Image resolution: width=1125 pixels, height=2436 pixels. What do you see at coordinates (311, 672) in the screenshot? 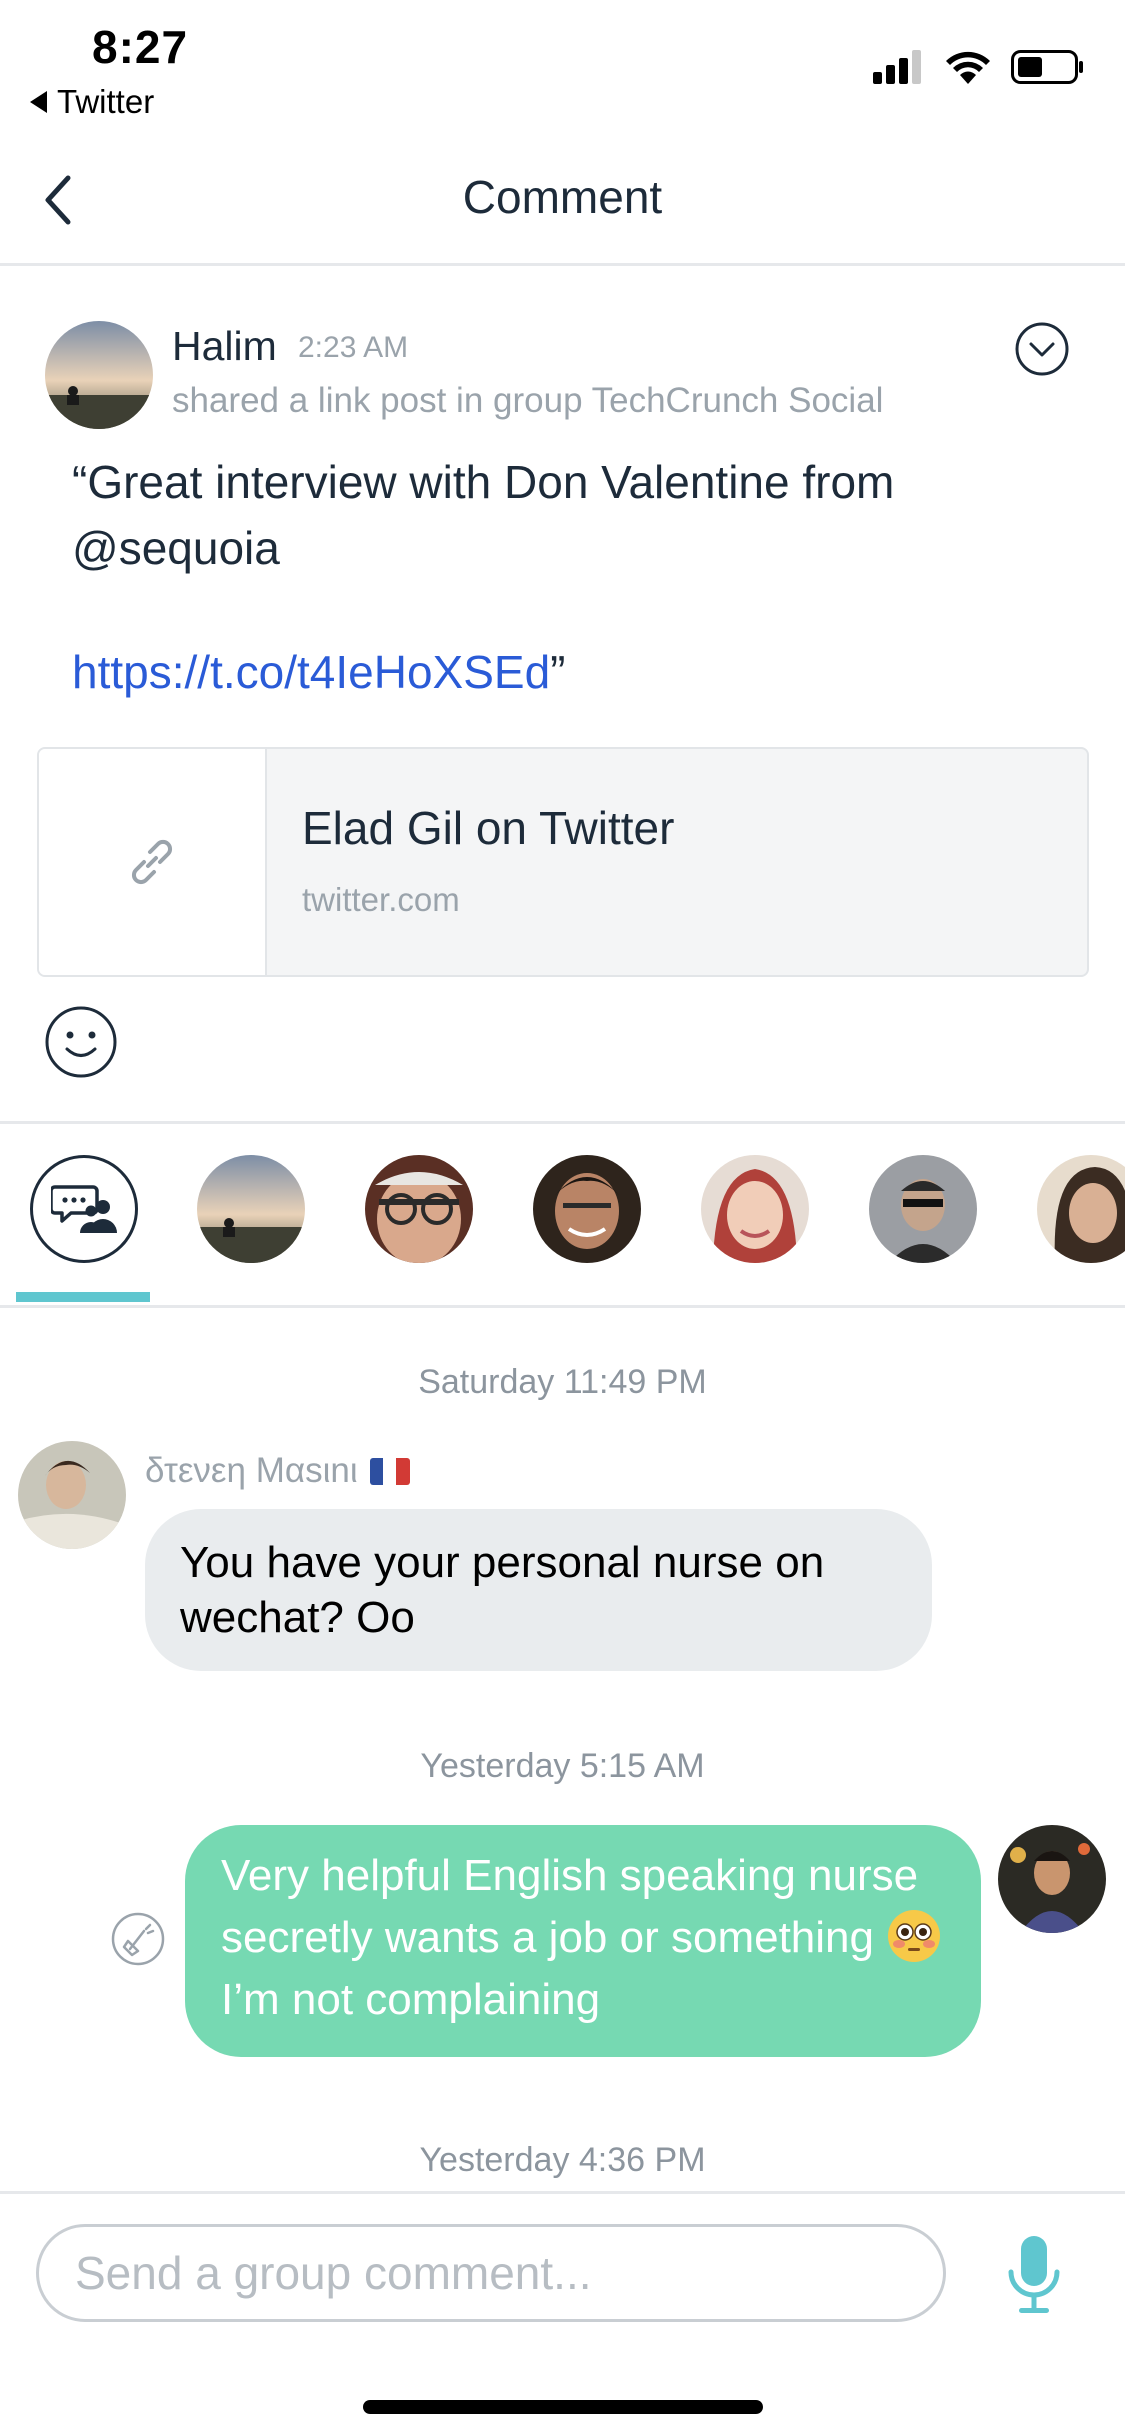
I see `post-link: https://t.co/t4IeHoXSEd` at bounding box center [311, 672].